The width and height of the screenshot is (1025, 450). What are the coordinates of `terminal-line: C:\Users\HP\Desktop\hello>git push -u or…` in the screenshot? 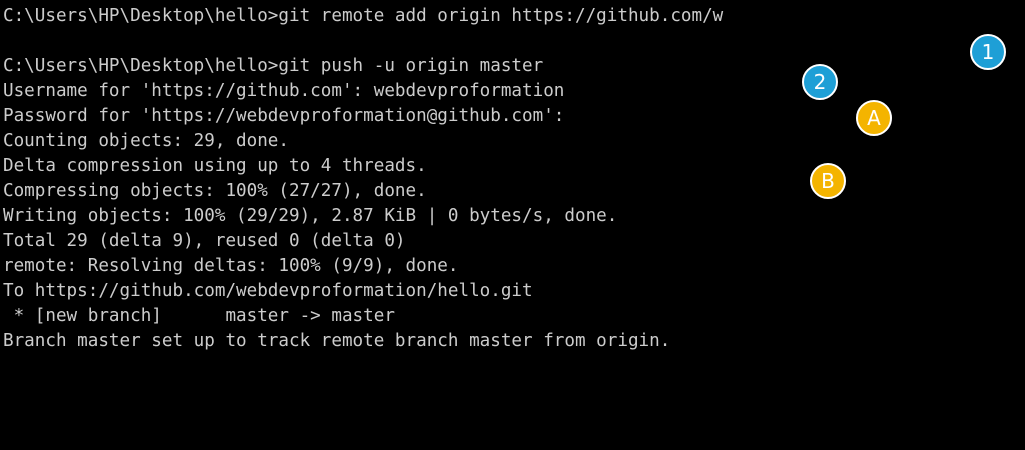 It's located at (273, 66).